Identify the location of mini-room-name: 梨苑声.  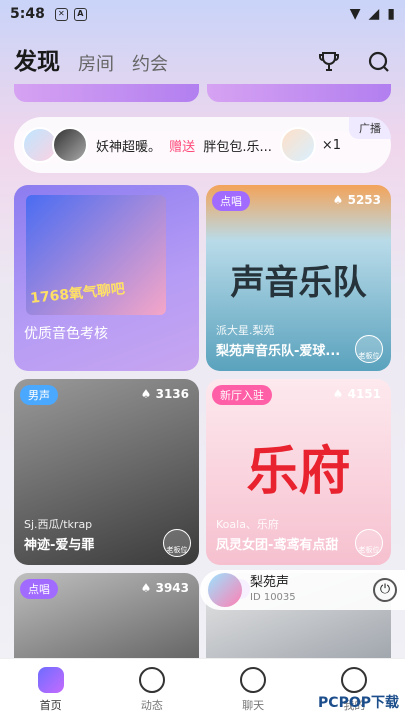
(270, 582).